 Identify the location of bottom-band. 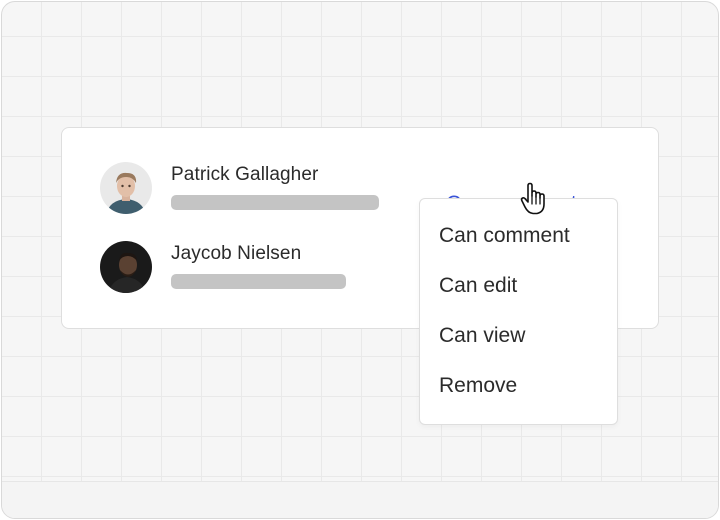
(360, 499).